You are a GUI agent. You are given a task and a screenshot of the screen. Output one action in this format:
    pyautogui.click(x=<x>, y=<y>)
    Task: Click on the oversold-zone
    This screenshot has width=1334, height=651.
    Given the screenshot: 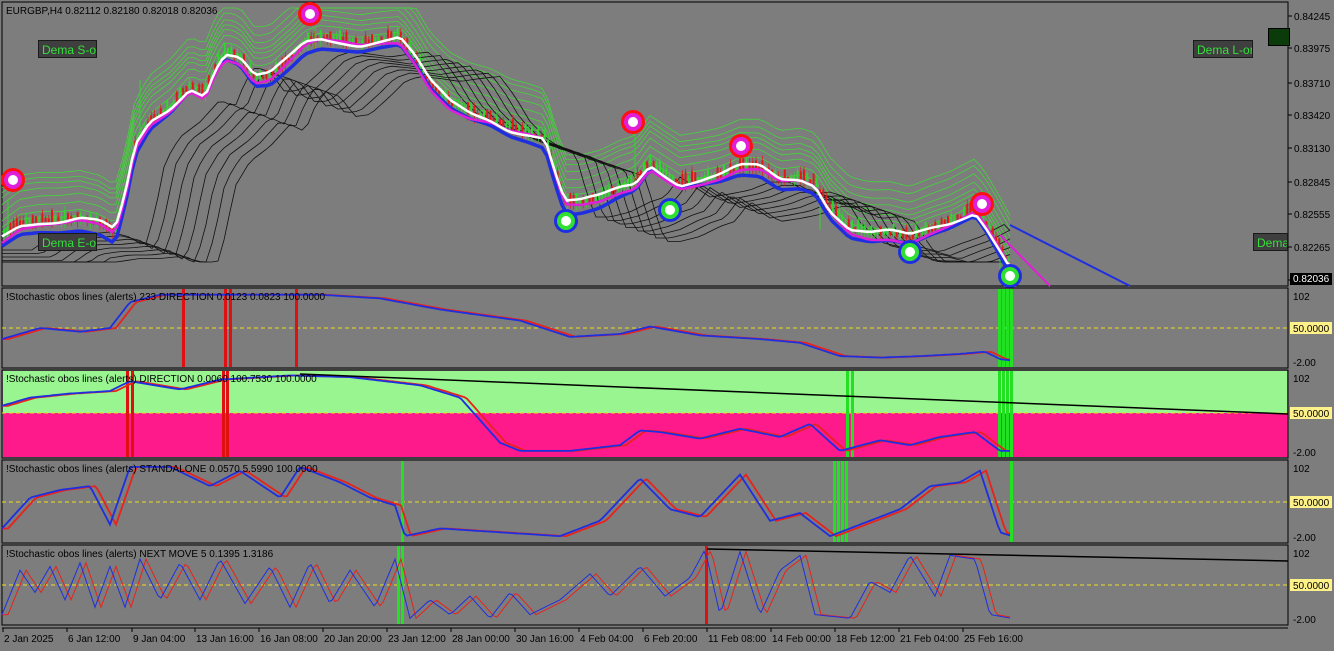 What is the action you would take?
    pyautogui.click(x=645, y=435)
    